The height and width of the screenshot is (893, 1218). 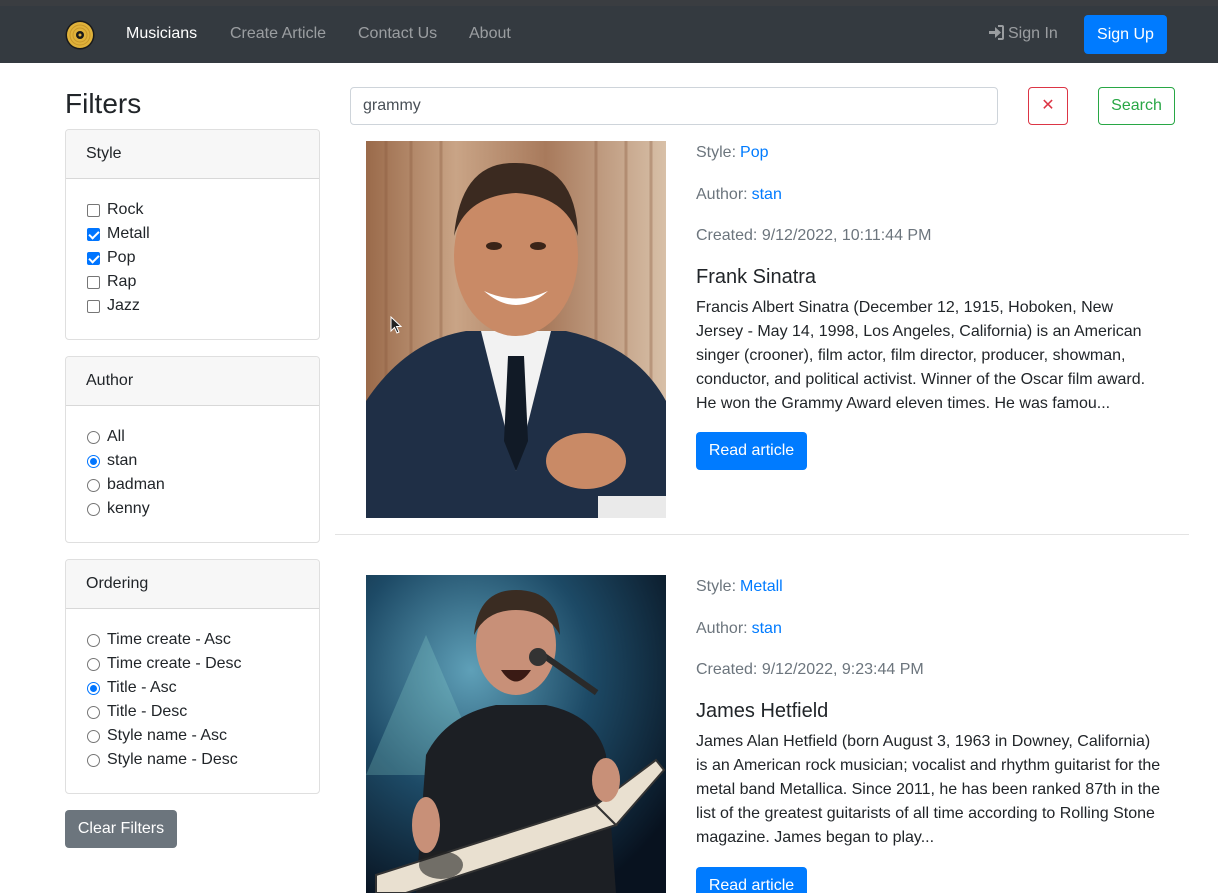 What do you see at coordinates (128, 508) in the screenshot?
I see `author-option-label: kenny` at bounding box center [128, 508].